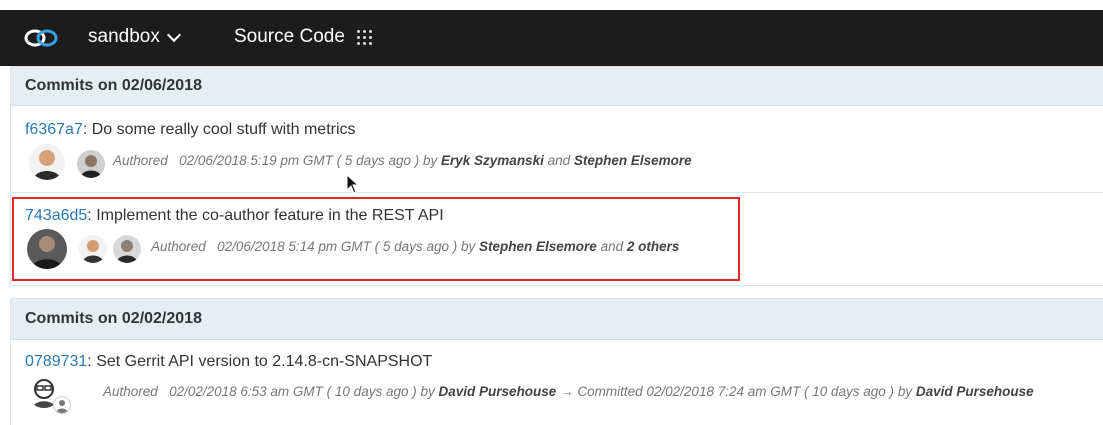 The height and width of the screenshot is (425, 1103). What do you see at coordinates (173, 34) in the screenshot?
I see `chevron-down-icon` at bounding box center [173, 34].